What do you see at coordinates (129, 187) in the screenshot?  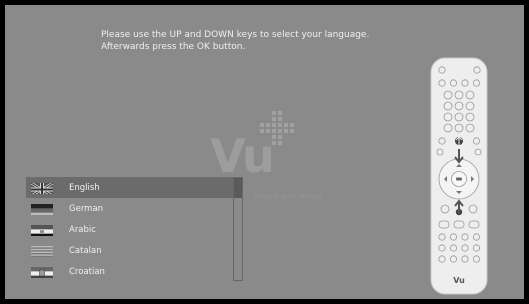 I see `language-item-english: English` at bounding box center [129, 187].